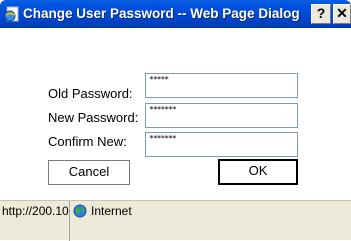 The width and height of the screenshot is (351, 241). Describe the element at coordinates (211, 221) in the screenshot. I see `security-zone: Internet` at that location.